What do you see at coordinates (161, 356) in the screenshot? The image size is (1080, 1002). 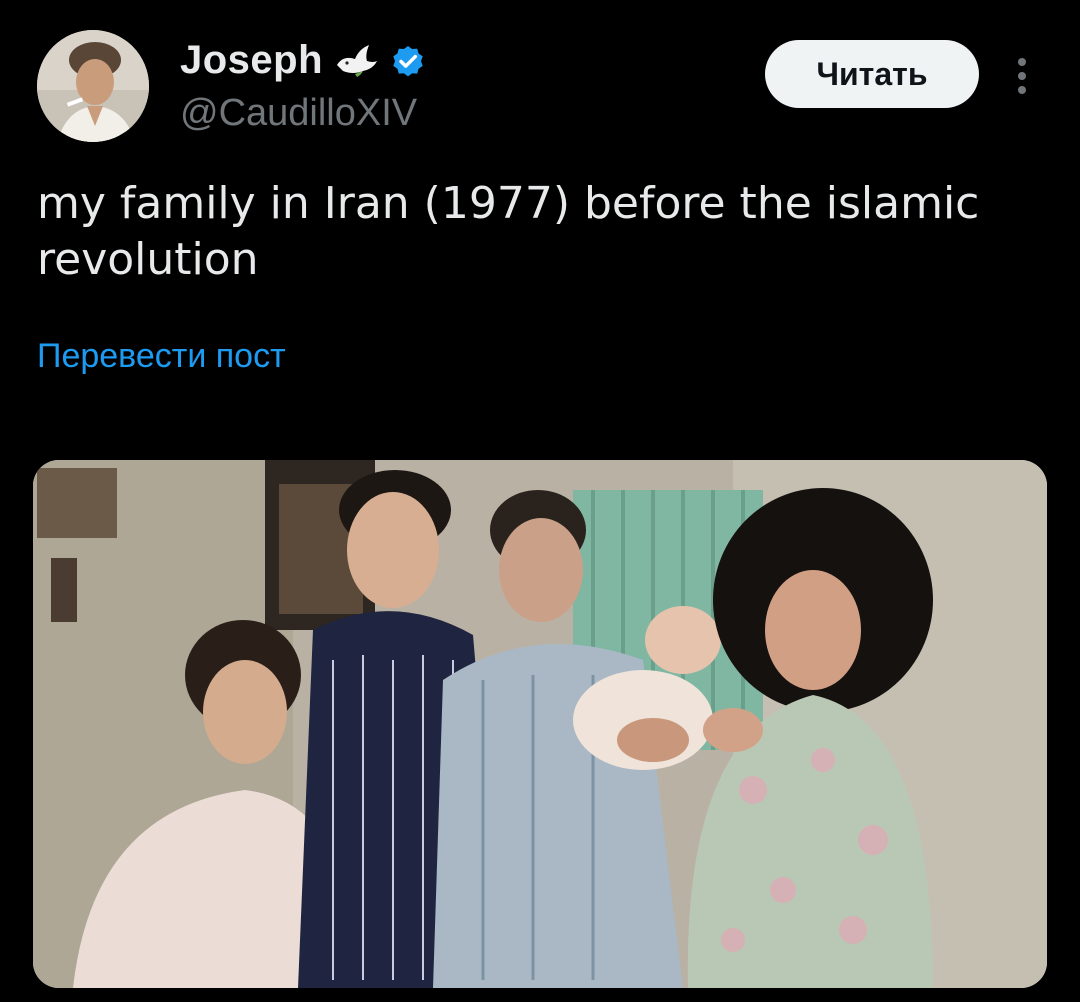 I see `translate-post-link: Перевести пост` at bounding box center [161, 356].